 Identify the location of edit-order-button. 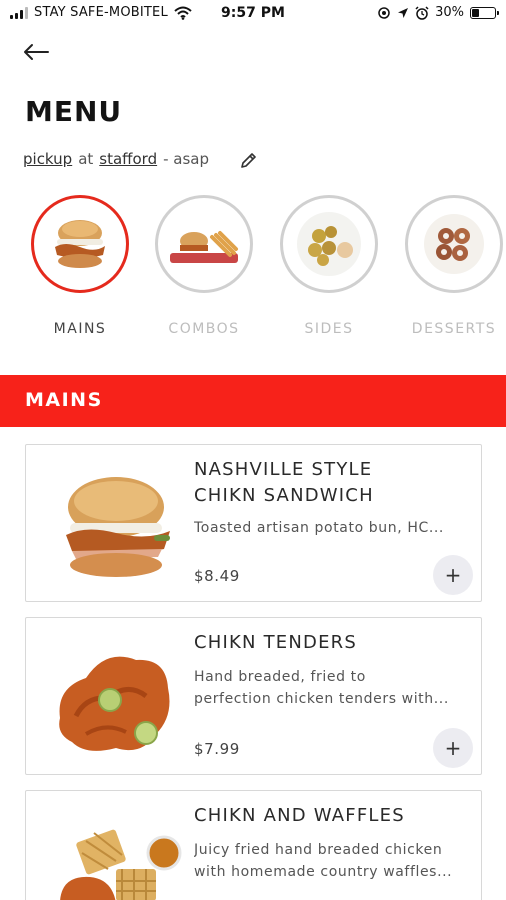
(249, 160).